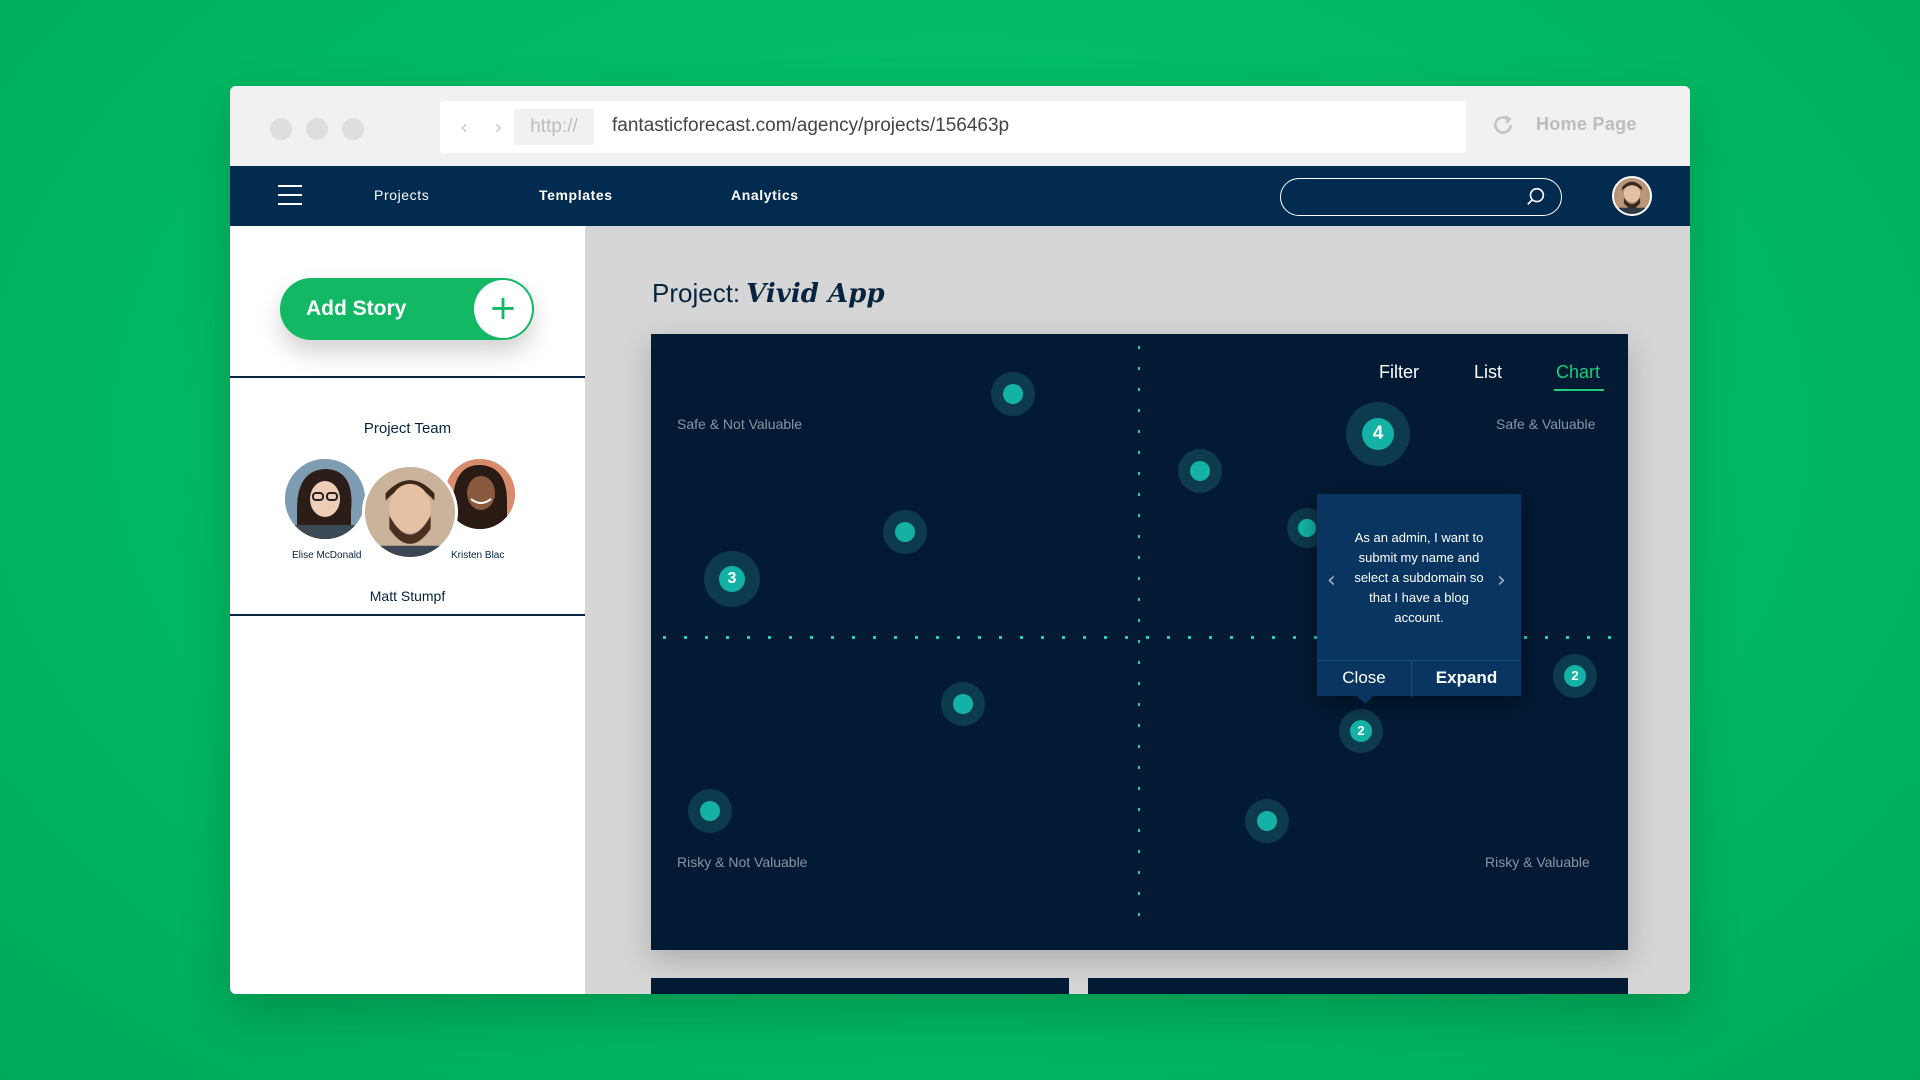  I want to click on active-tab-indicator, so click(1579, 390).